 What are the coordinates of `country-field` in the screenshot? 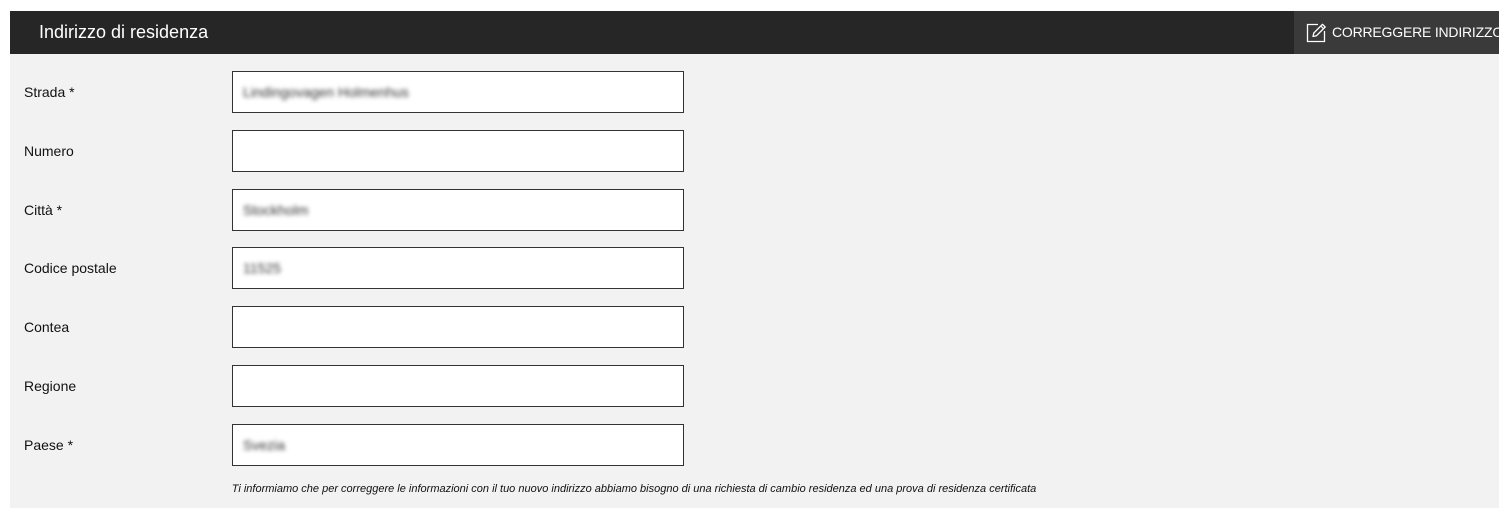 It's located at (458, 445).